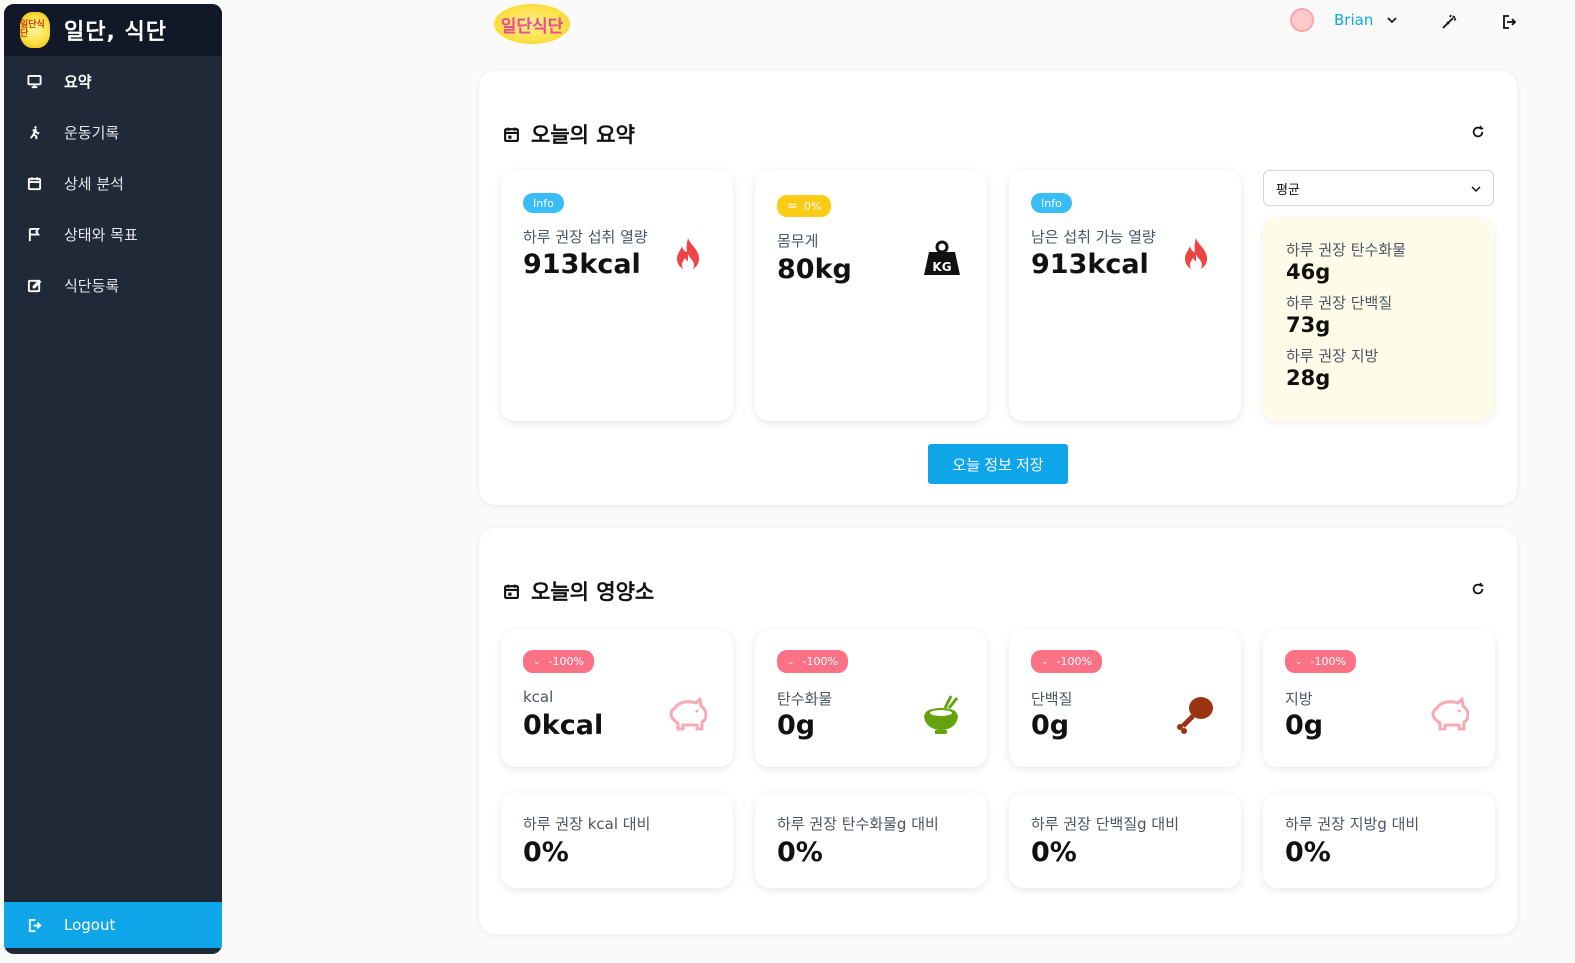 This screenshot has height=963, width=1575. I want to click on card-label: 하루 권장 섭취 열량, so click(585, 237).